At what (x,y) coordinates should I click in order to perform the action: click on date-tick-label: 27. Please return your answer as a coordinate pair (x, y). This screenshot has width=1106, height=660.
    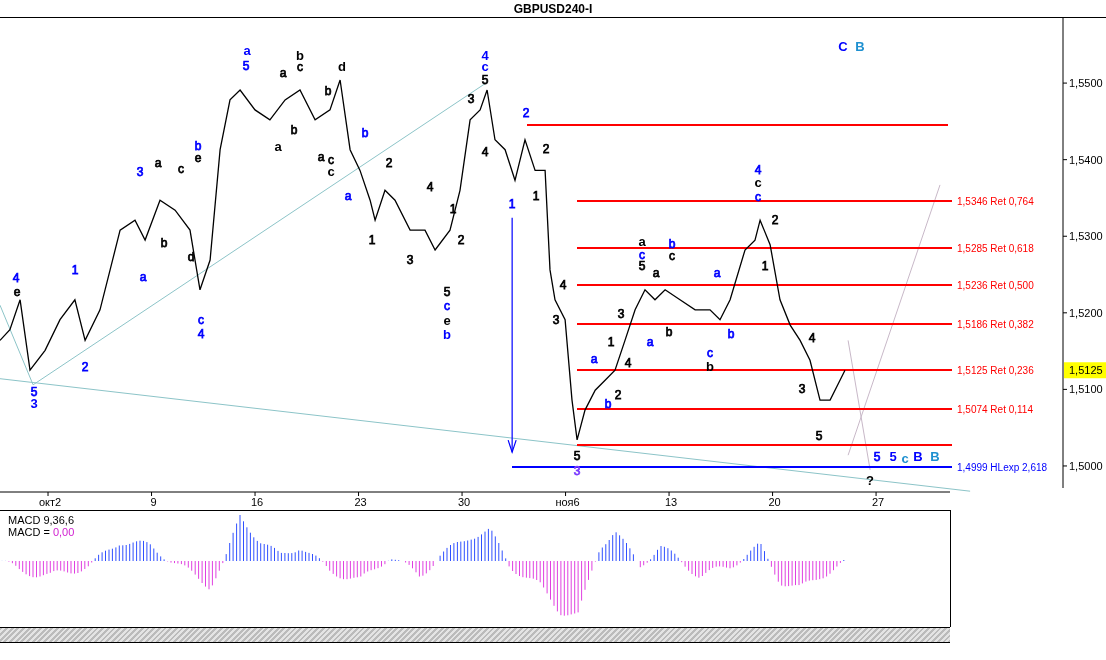
    Looking at the image, I should click on (878, 502).